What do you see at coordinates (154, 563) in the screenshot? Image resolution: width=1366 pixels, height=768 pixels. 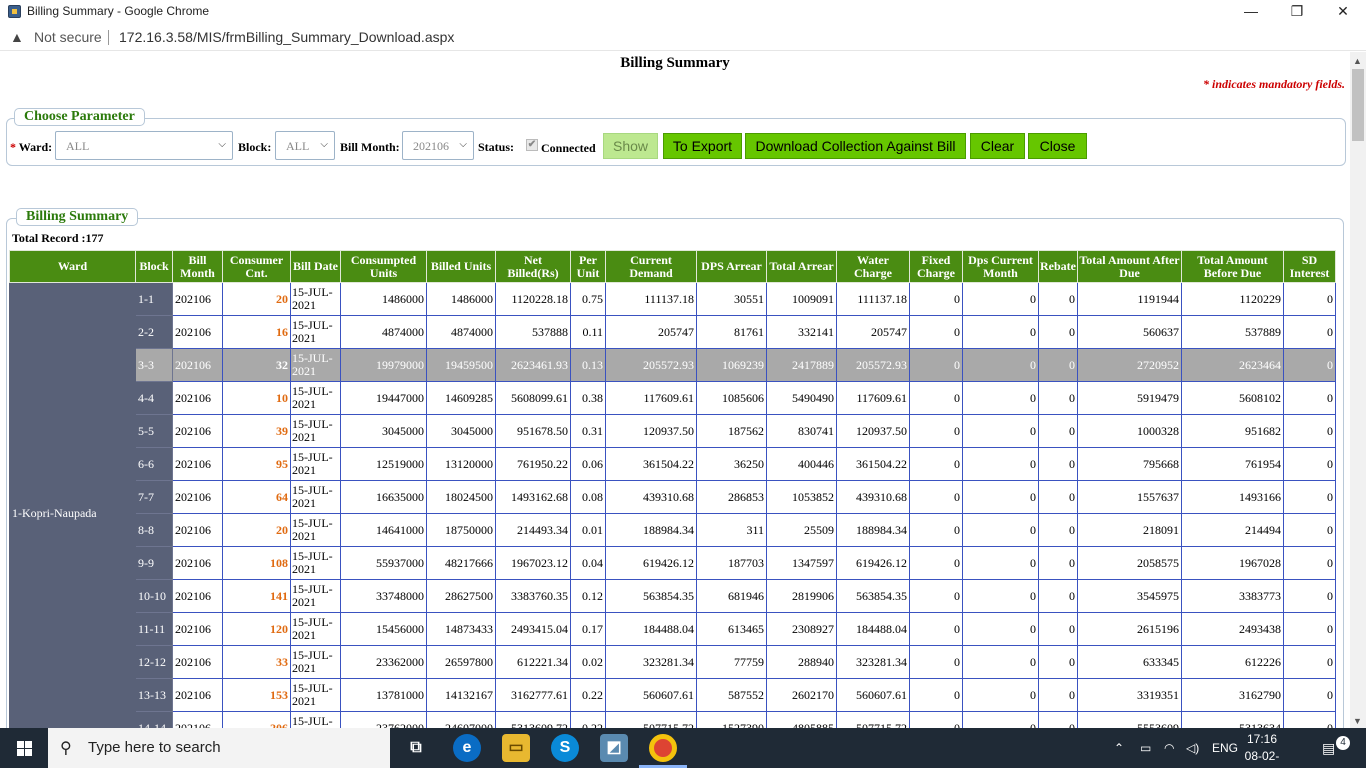 I see `block-cell: 9-9` at bounding box center [154, 563].